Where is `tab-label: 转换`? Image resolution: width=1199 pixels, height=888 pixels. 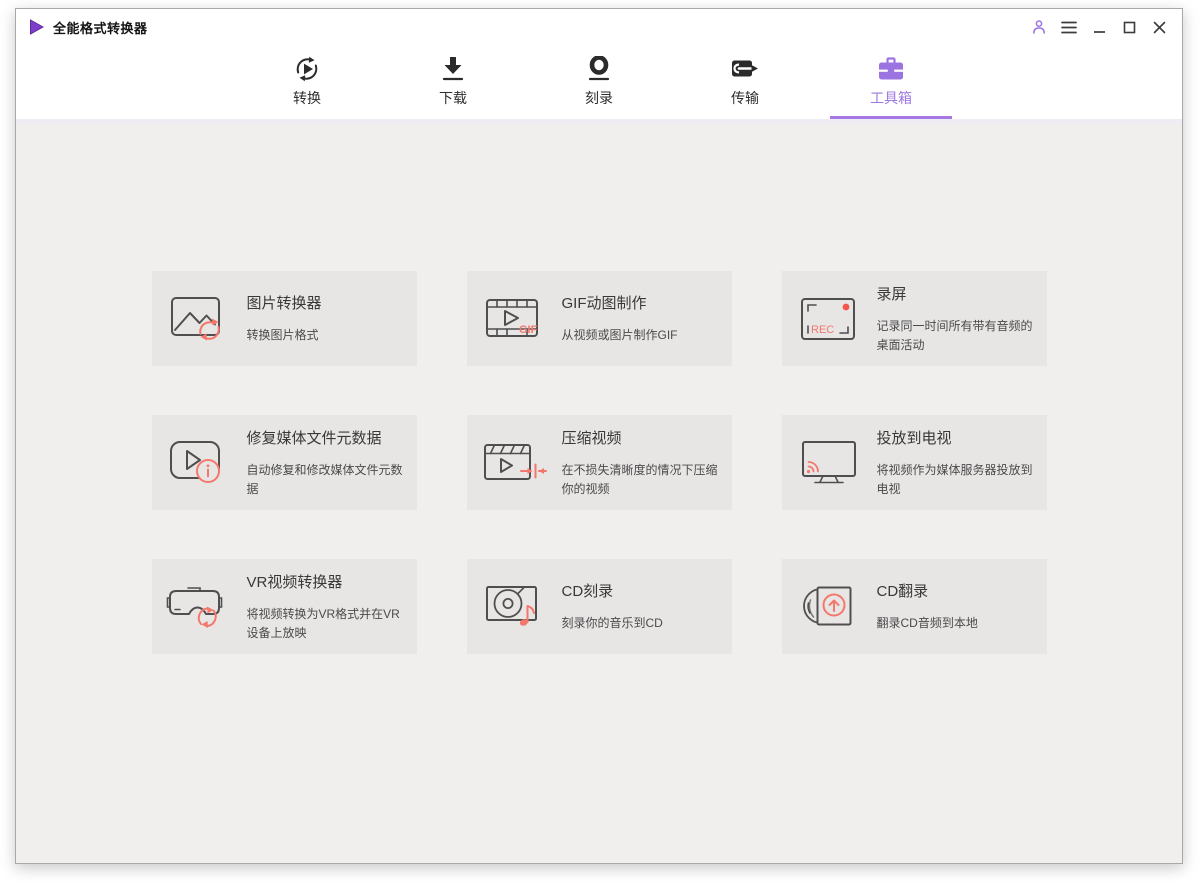 tab-label: 转换 is located at coordinates (307, 98).